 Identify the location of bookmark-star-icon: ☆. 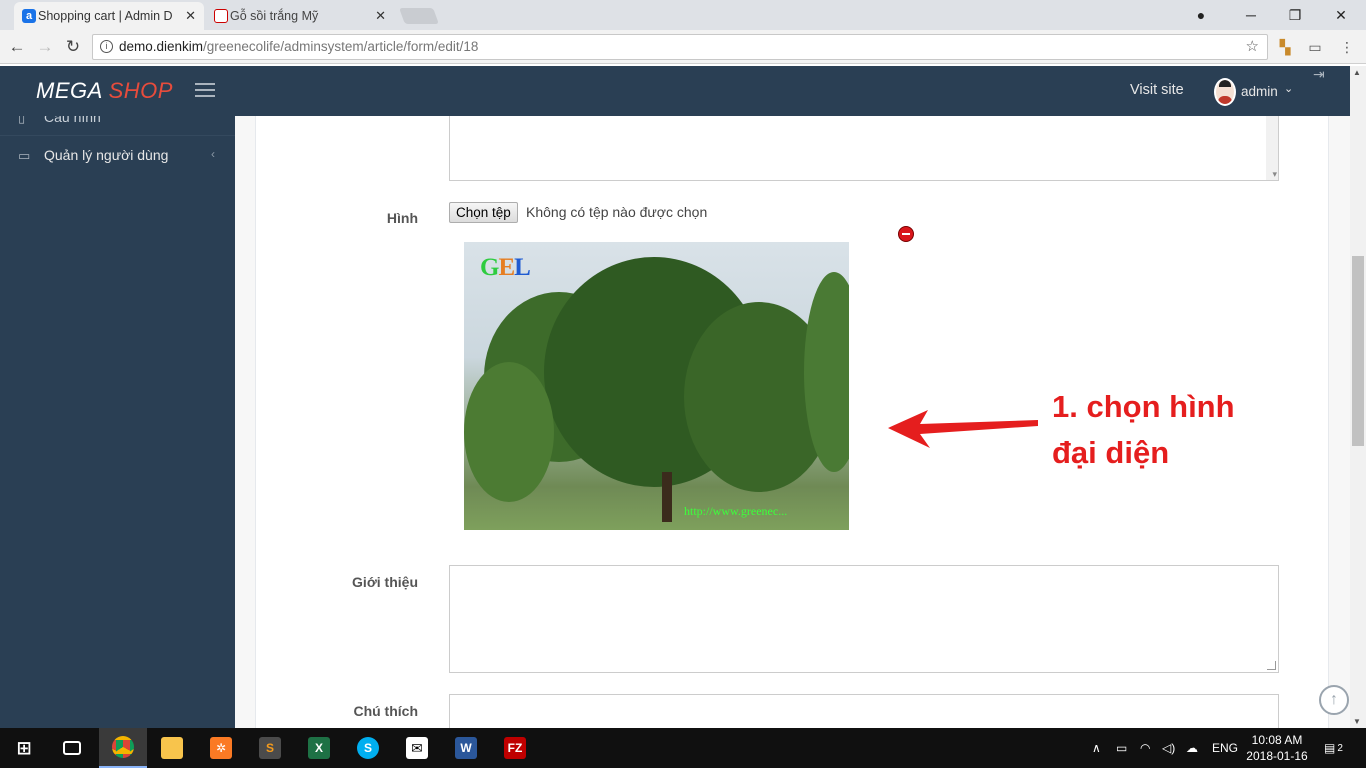
(1252, 47).